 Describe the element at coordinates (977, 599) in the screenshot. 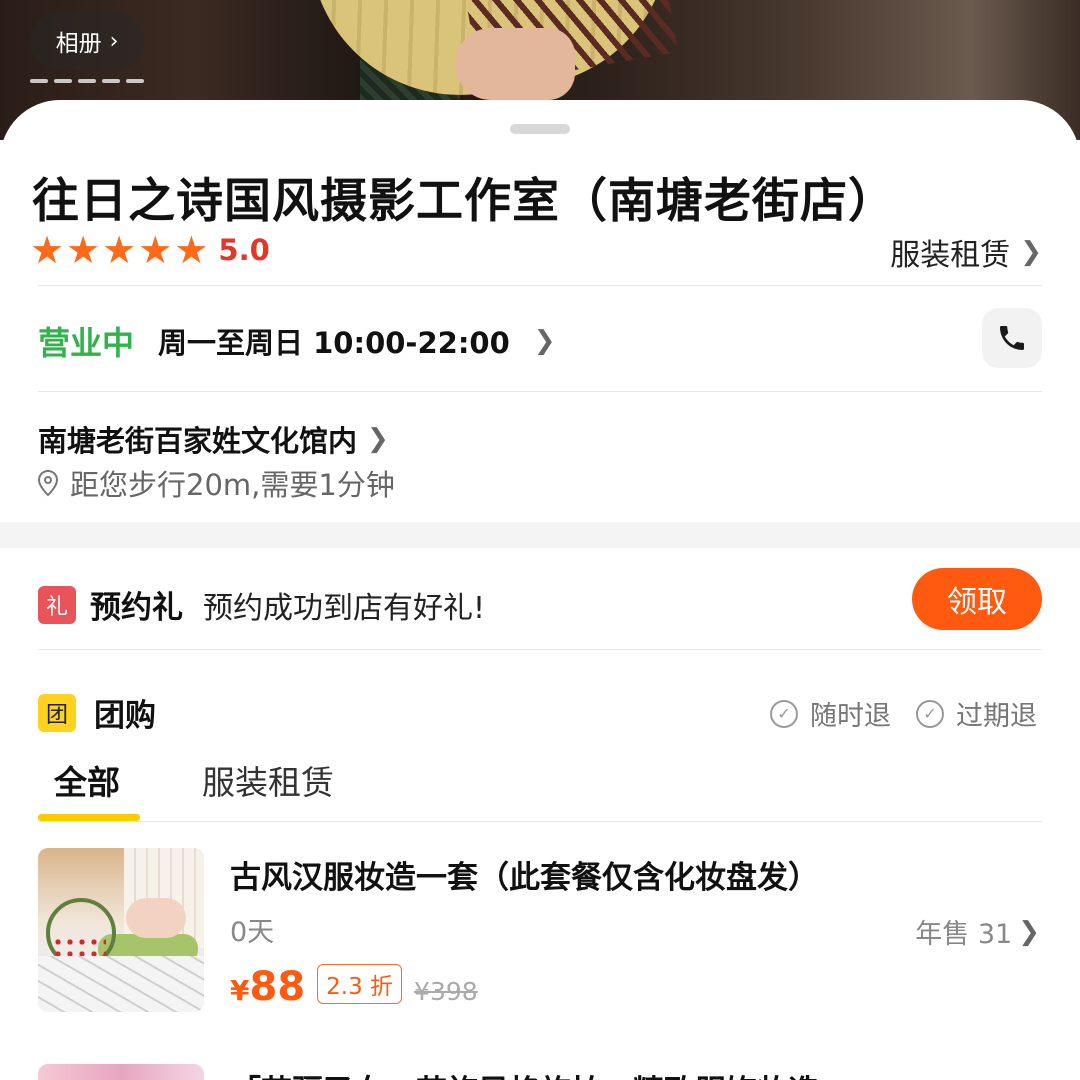

I see `claim-button: 领取` at that location.